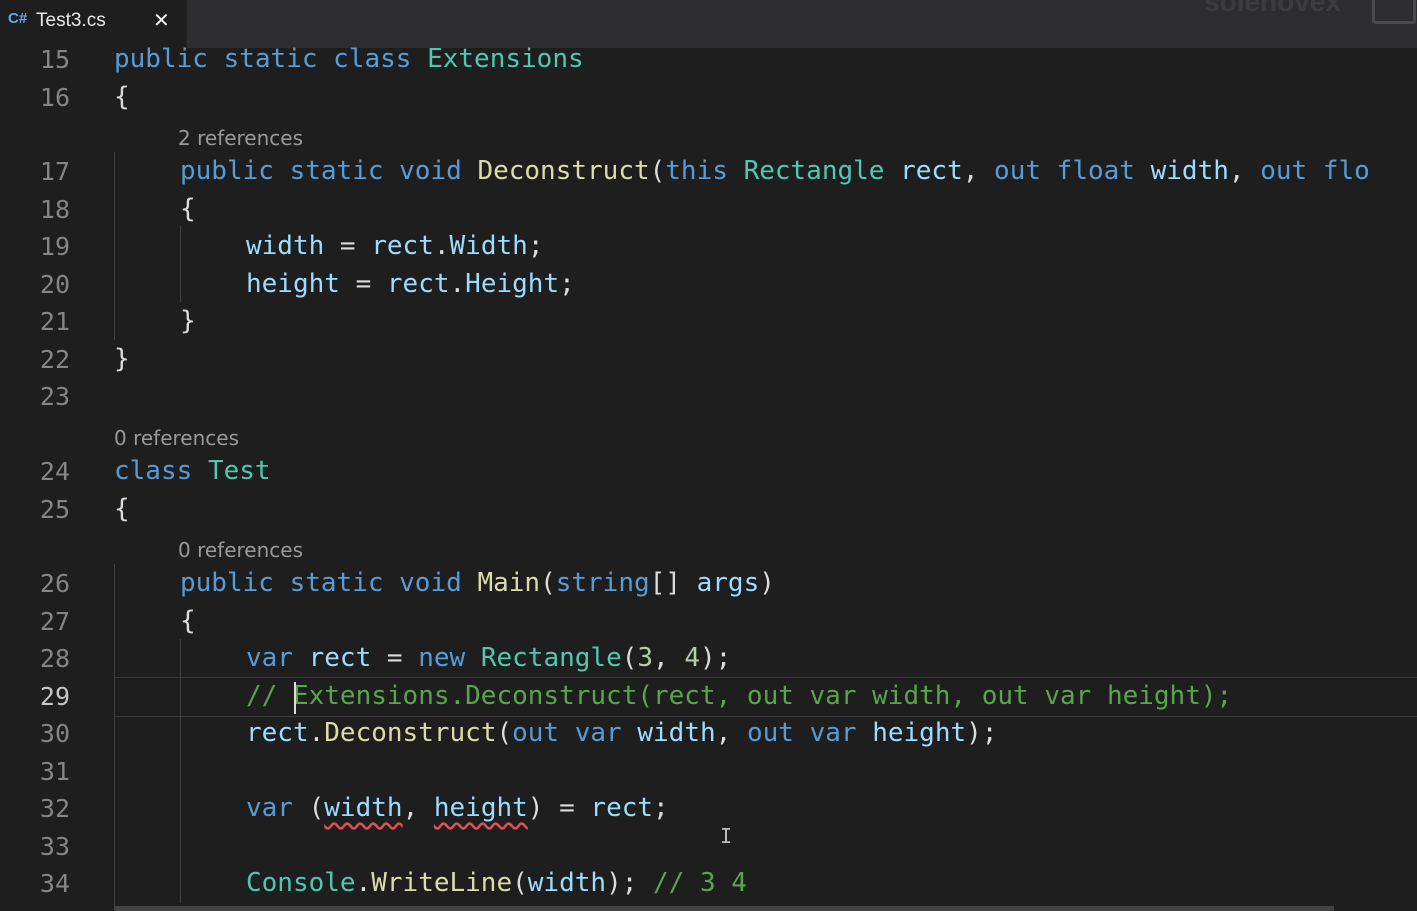 This screenshot has width=1417, height=911. I want to click on token: this, so click(696, 171).